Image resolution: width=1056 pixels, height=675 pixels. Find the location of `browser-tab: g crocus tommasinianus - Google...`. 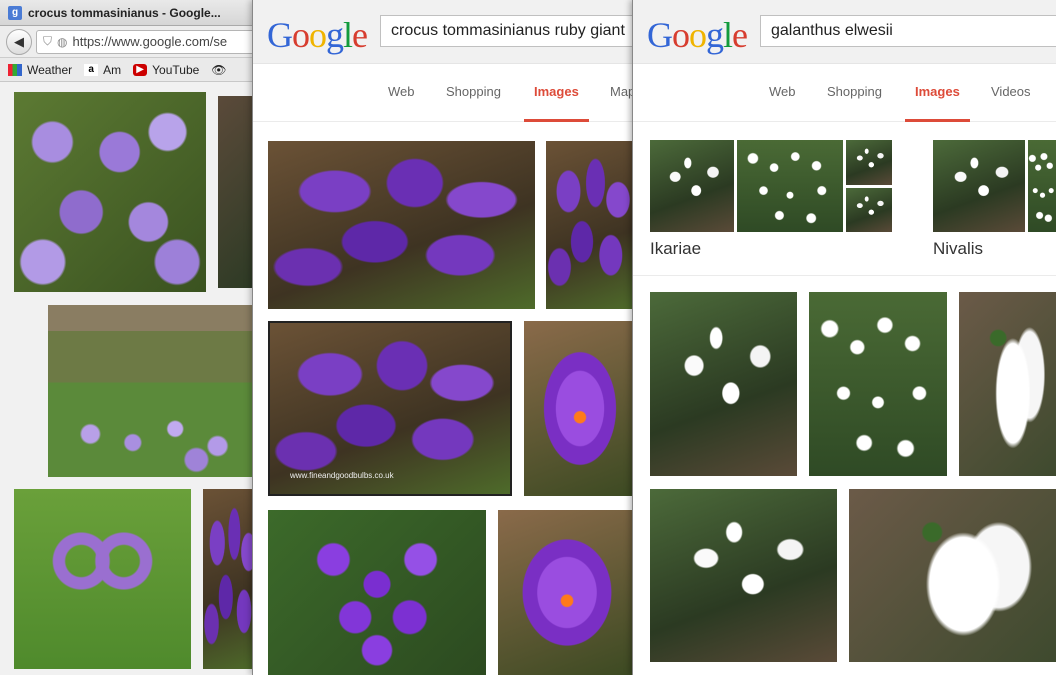

browser-tab: g crocus tommasinianus - Google... is located at coordinates (129, 13).